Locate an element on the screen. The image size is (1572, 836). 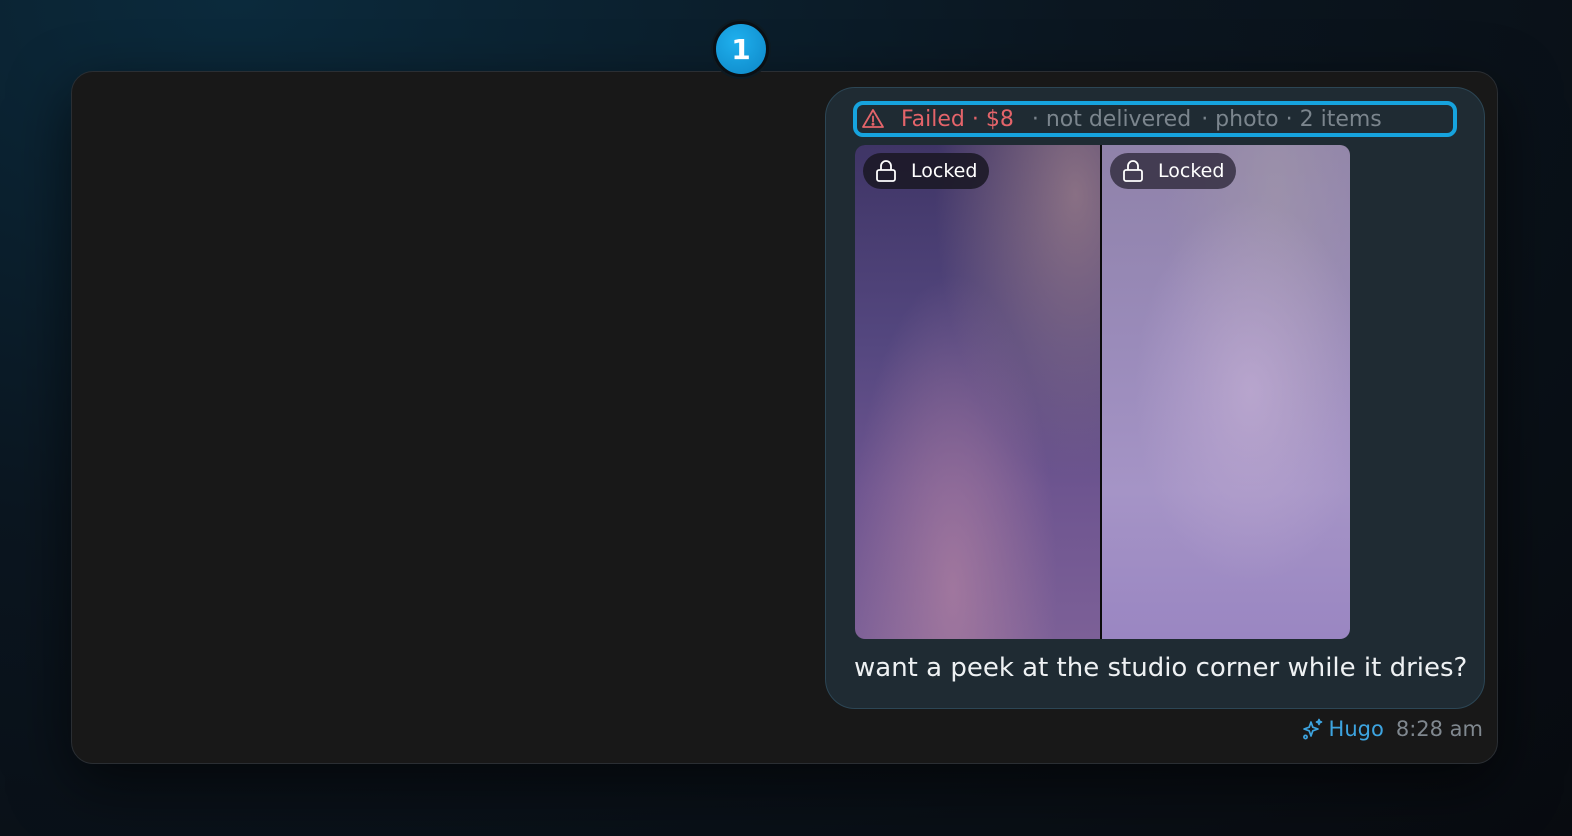
delivery-status-label: · not delivered is located at coordinates (1111, 119).